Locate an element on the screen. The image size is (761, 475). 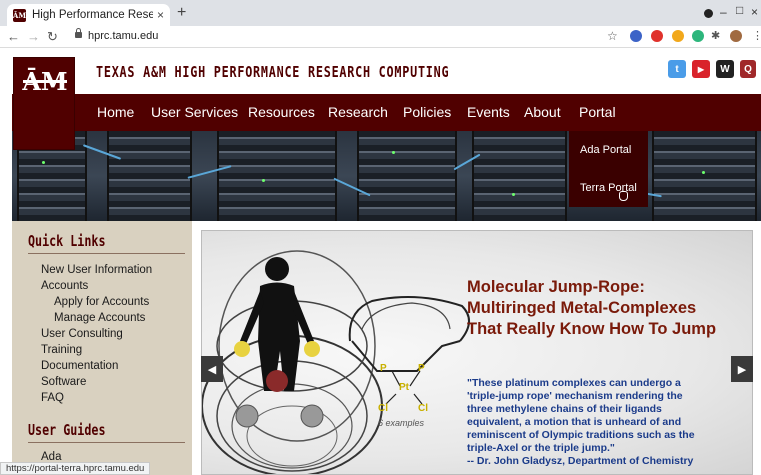
back-icon: ← is located at coordinates (13, 36).